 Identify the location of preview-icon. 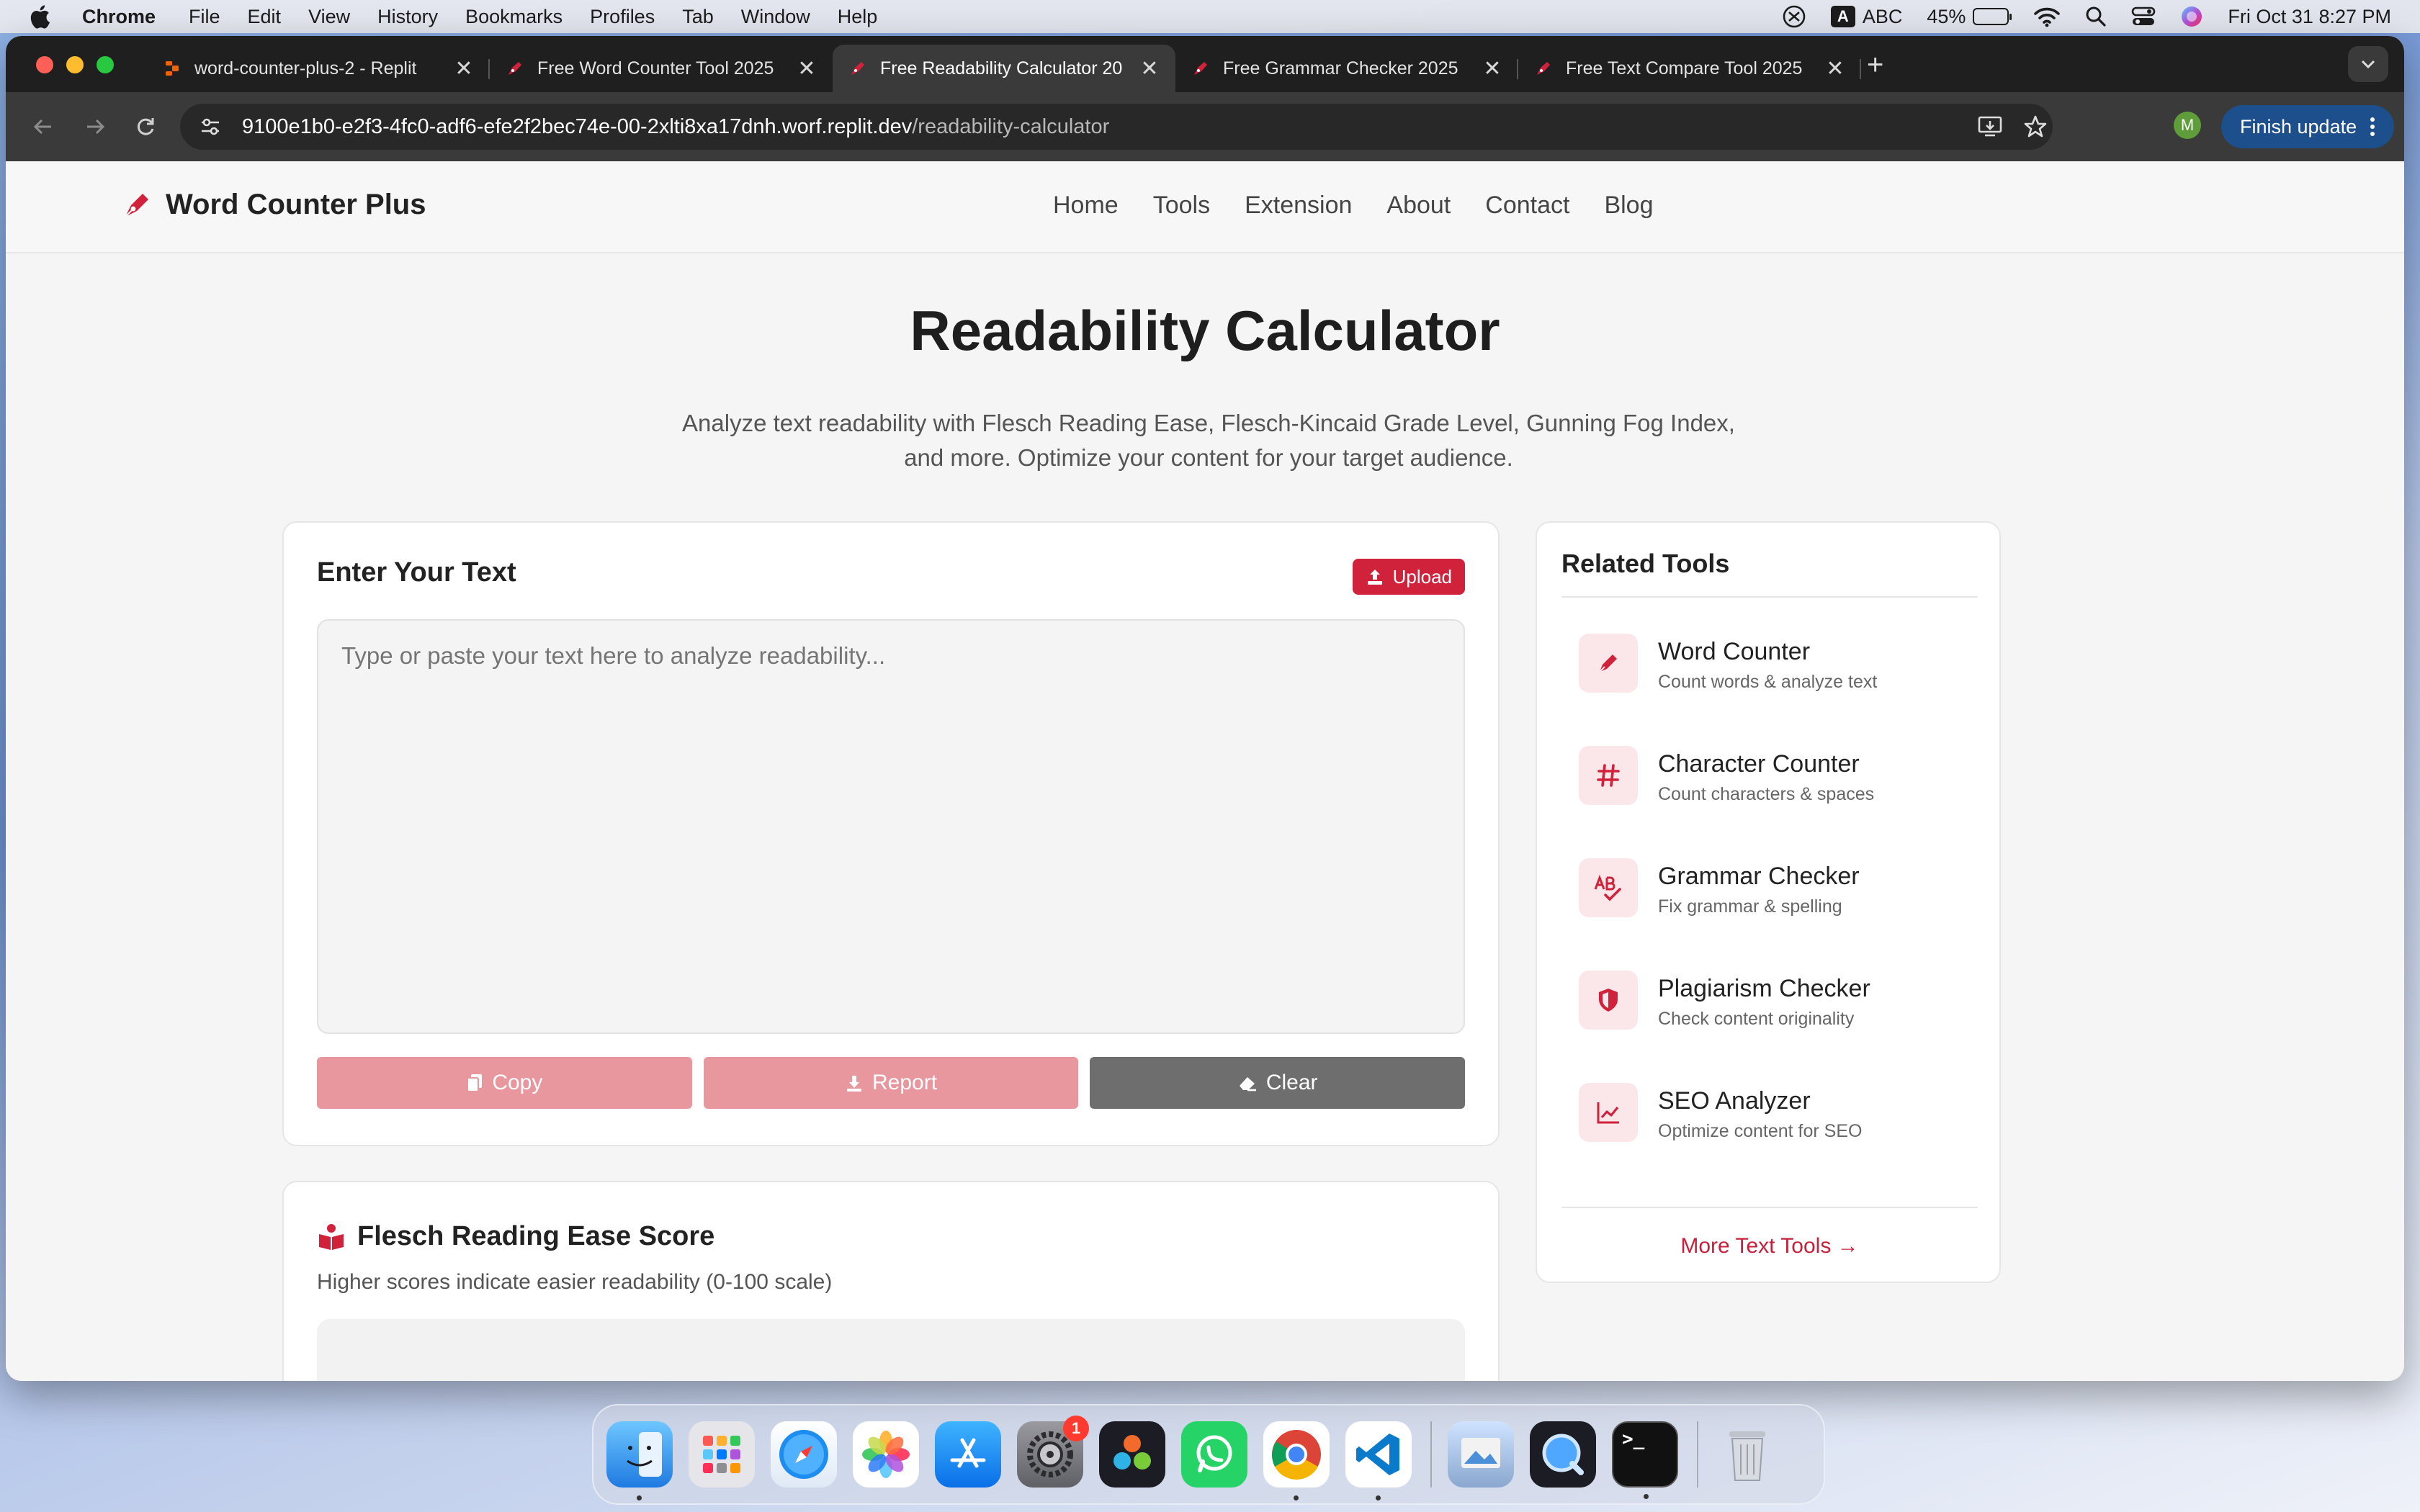
(1481, 1454).